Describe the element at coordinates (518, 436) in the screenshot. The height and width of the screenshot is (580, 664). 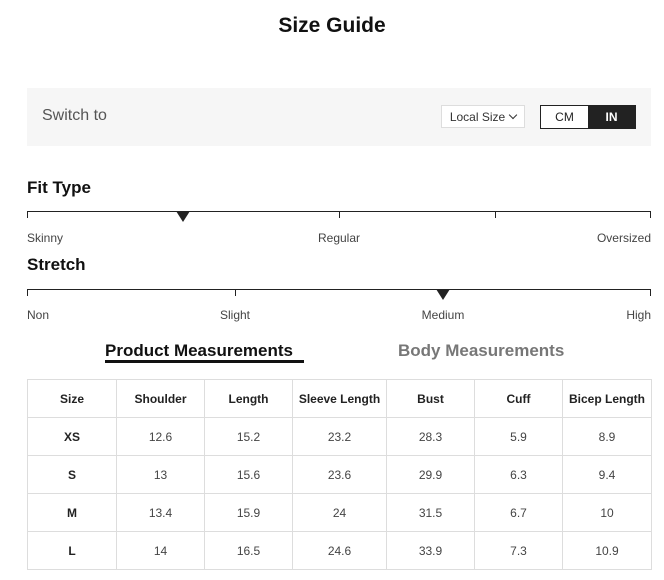
I see `table-cell: 5.9` at that location.